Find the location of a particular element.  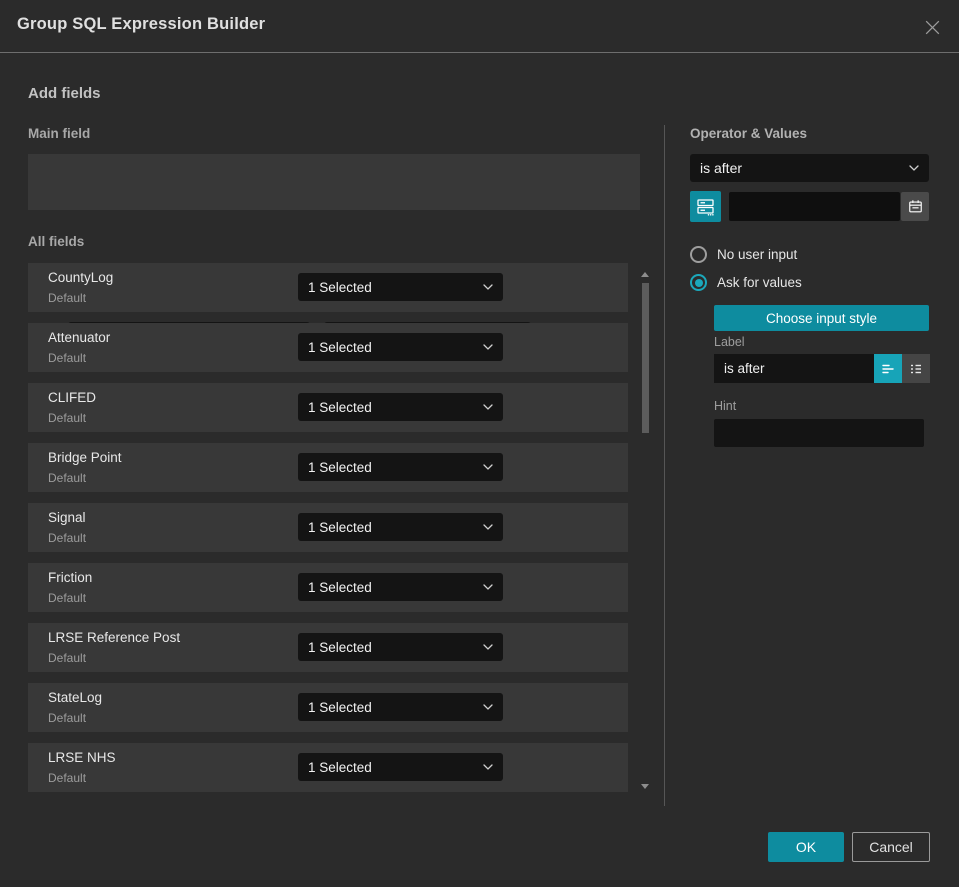

field-name: LRSE Reference Post is located at coordinates (114, 637).